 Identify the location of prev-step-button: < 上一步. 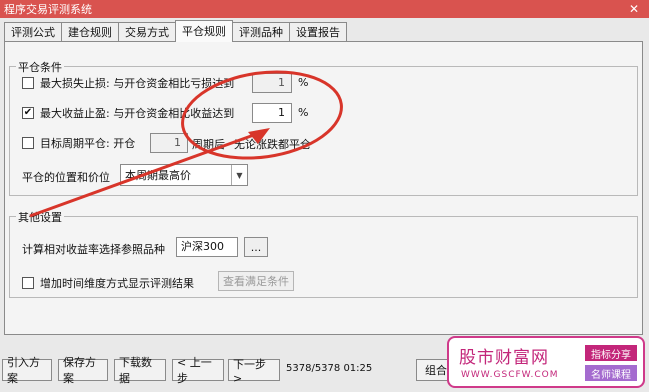
(198, 370).